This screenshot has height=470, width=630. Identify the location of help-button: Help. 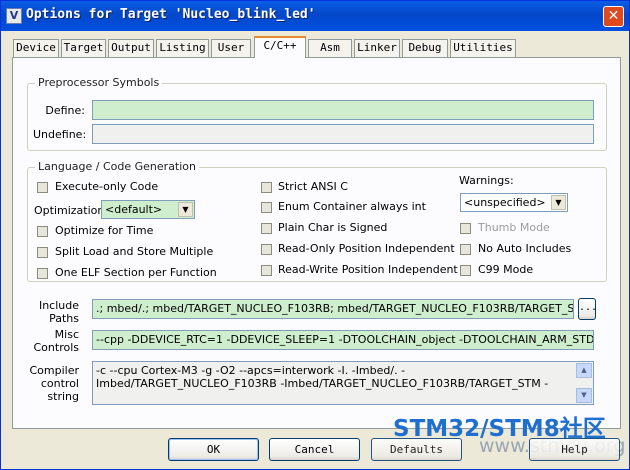
(574, 449).